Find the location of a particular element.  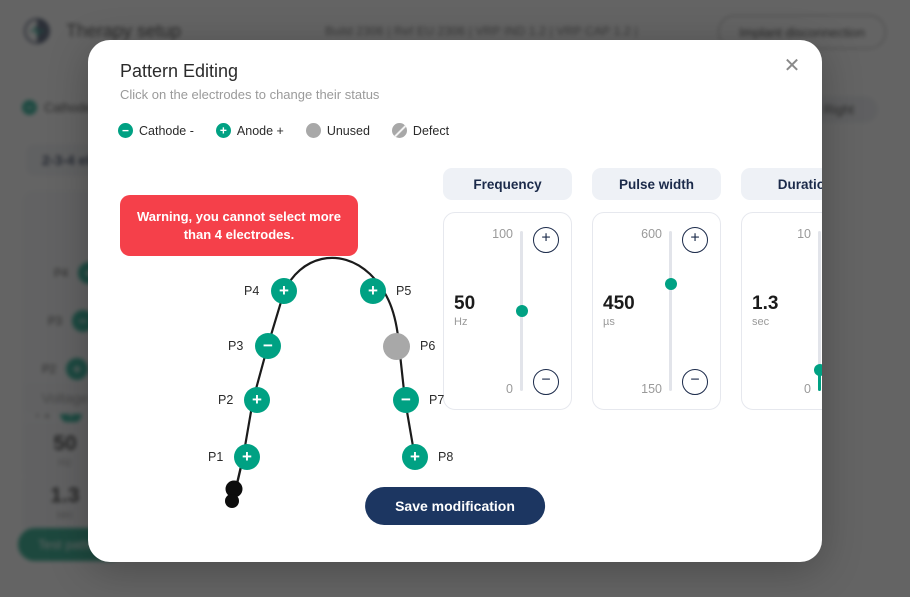

slider-min-duration: 0 is located at coordinates (807, 389).